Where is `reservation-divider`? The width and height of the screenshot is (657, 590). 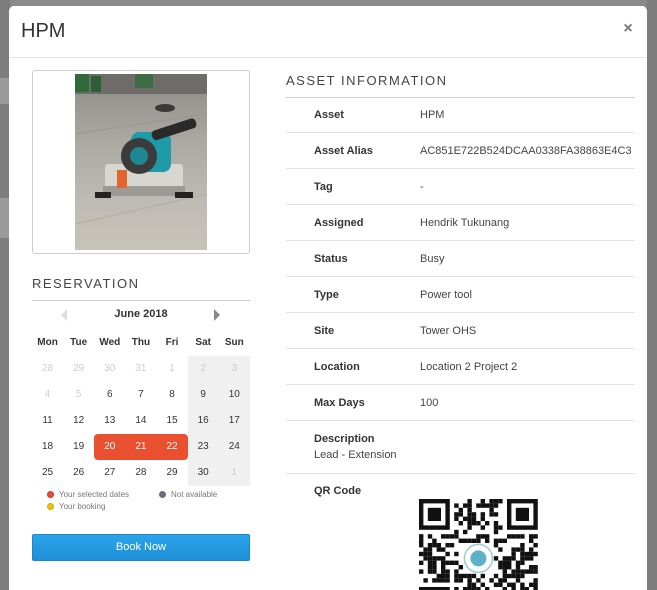 reservation-divider is located at coordinates (141, 300).